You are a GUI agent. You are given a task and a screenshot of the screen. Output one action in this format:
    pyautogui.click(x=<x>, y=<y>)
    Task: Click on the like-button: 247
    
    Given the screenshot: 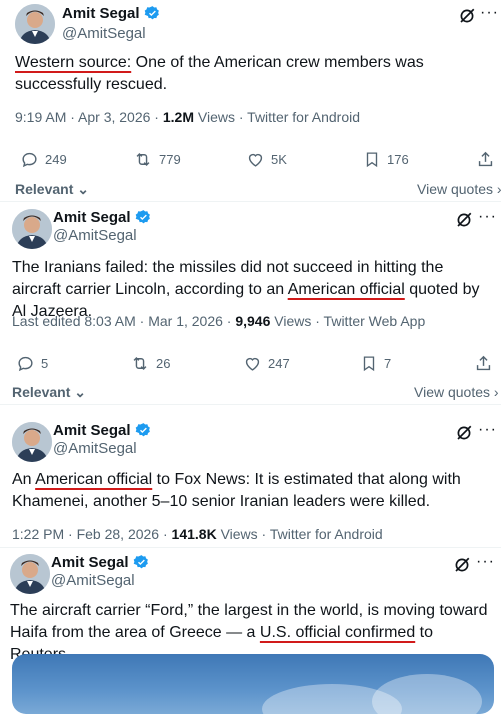 What is the action you would take?
    pyautogui.click(x=266, y=363)
    